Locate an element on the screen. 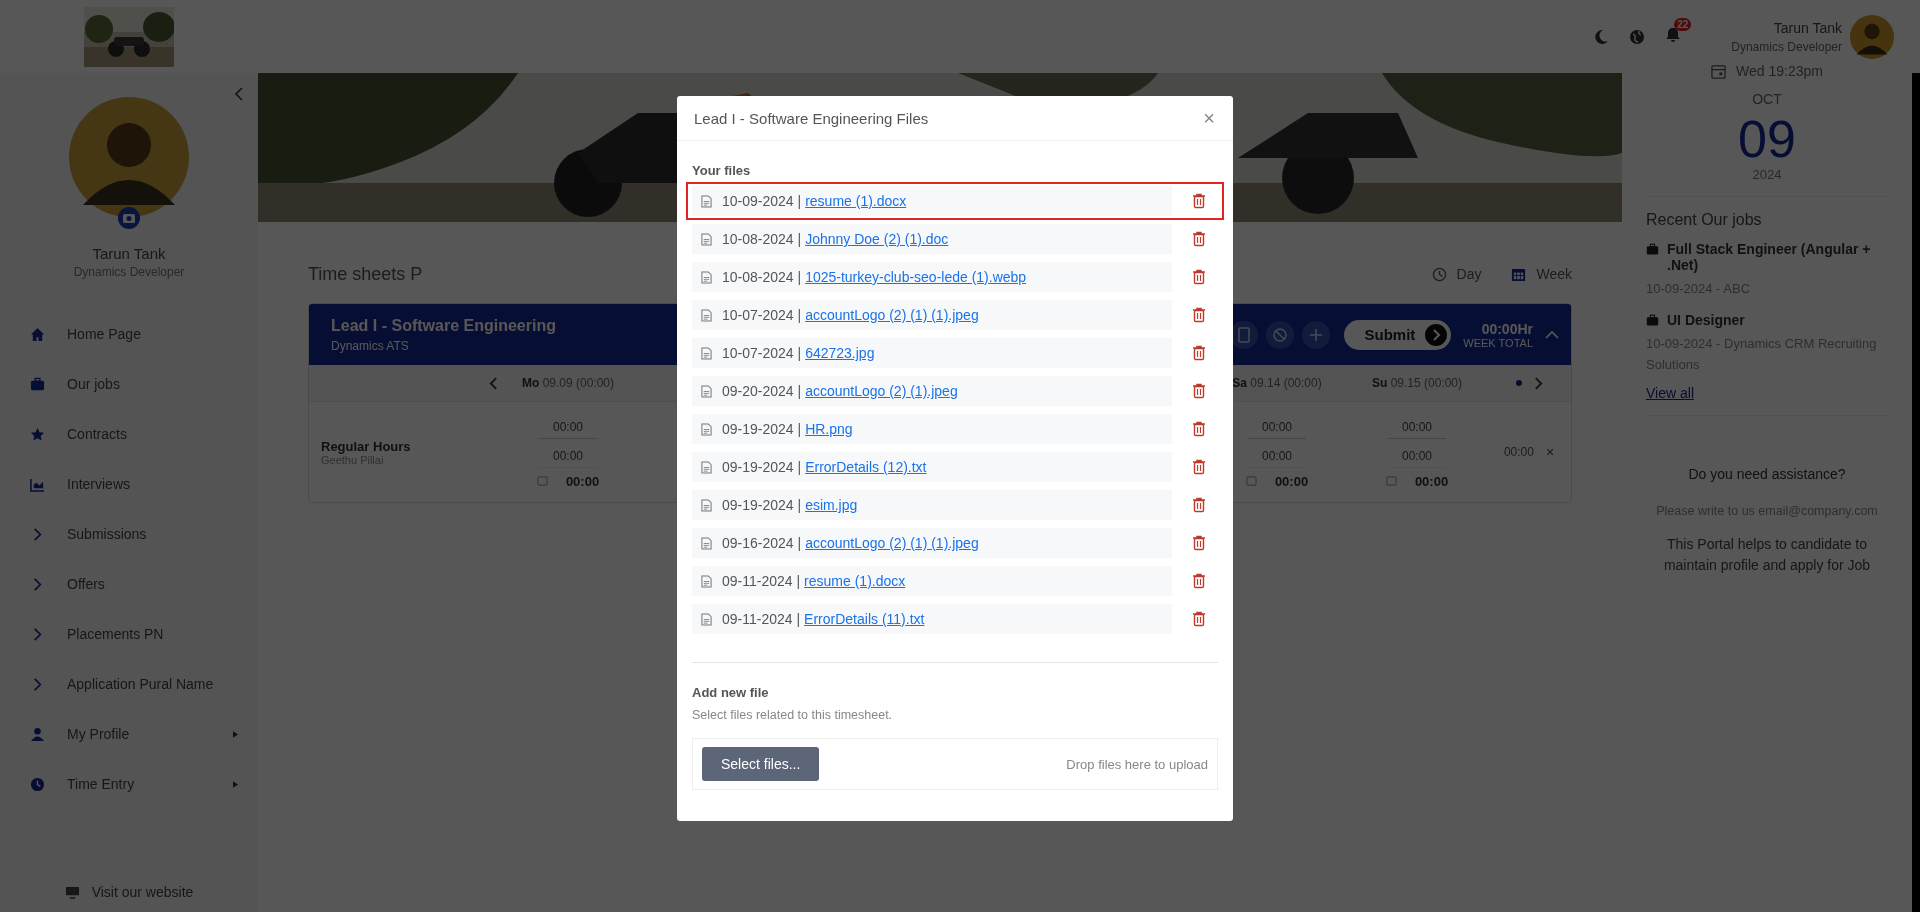 The image size is (1920, 912). drop-hint: Drop files here to upload is located at coordinates (1137, 764).